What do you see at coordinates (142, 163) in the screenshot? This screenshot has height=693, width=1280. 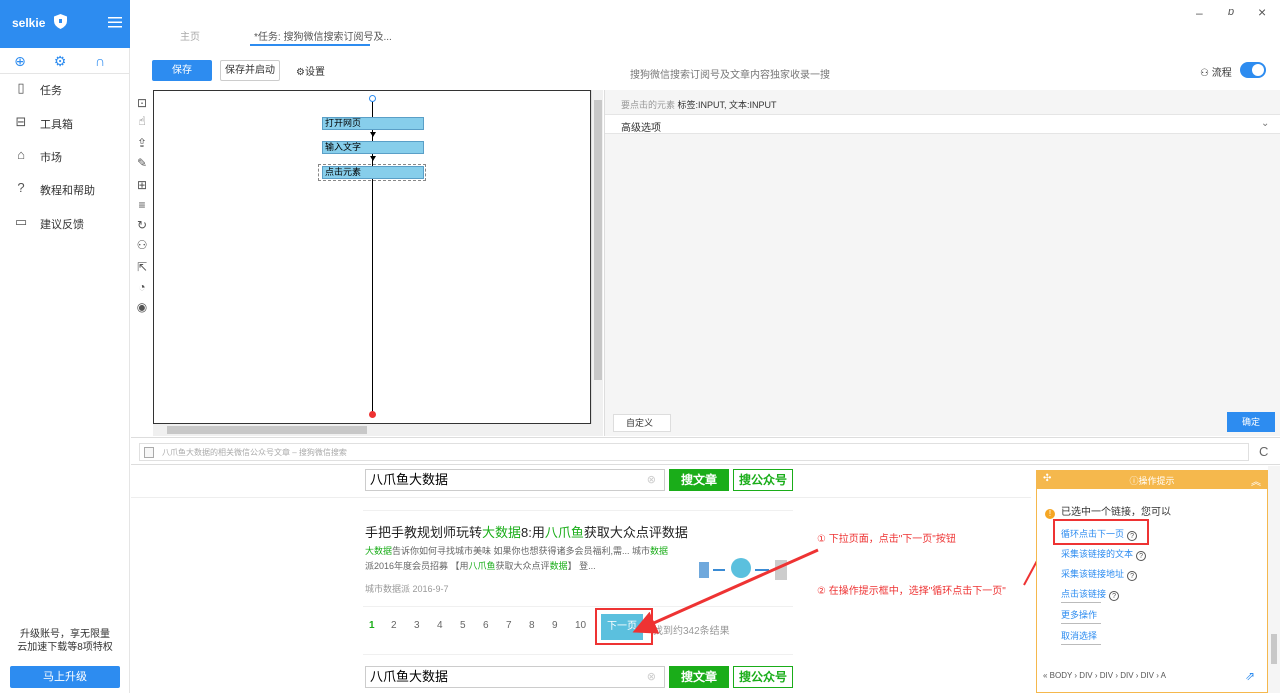 I see `input-tool-icon: ✎` at bounding box center [142, 163].